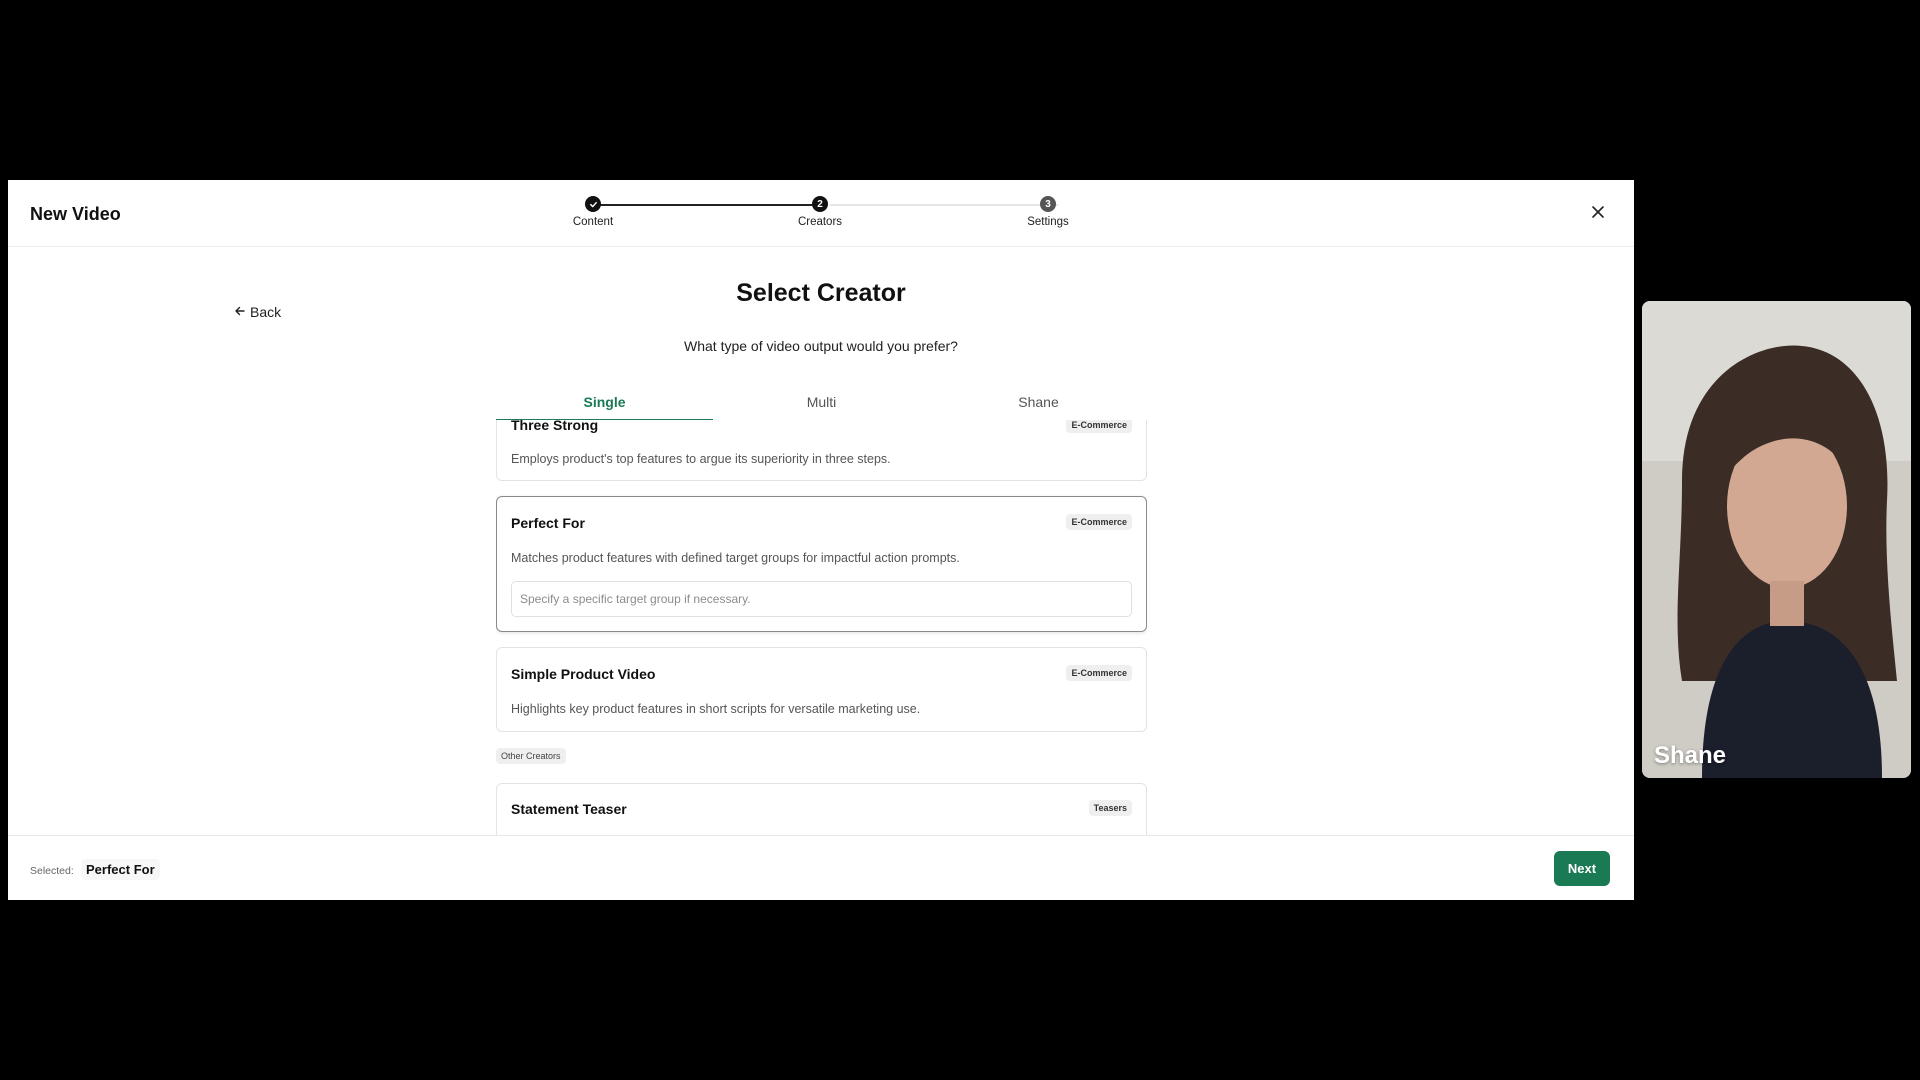  What do you see at coordinates (1038, 405) in the screenshot?
I see `tab-shane: Shane` at bounding box center [1038, 405].